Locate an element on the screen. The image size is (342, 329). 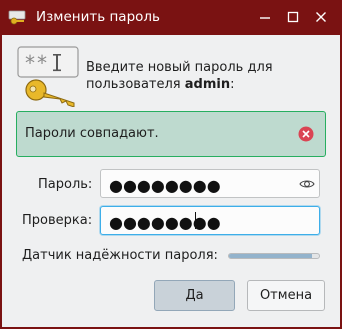
verify-label: Проверка: is located at coordinates (57, 220).